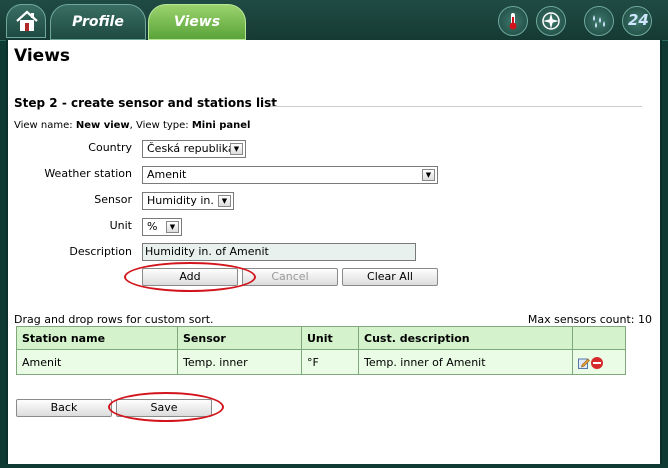 The width and height of the screenshot is (668, 468). I want to click on cancel-button: Cancel, so click(290, 277).